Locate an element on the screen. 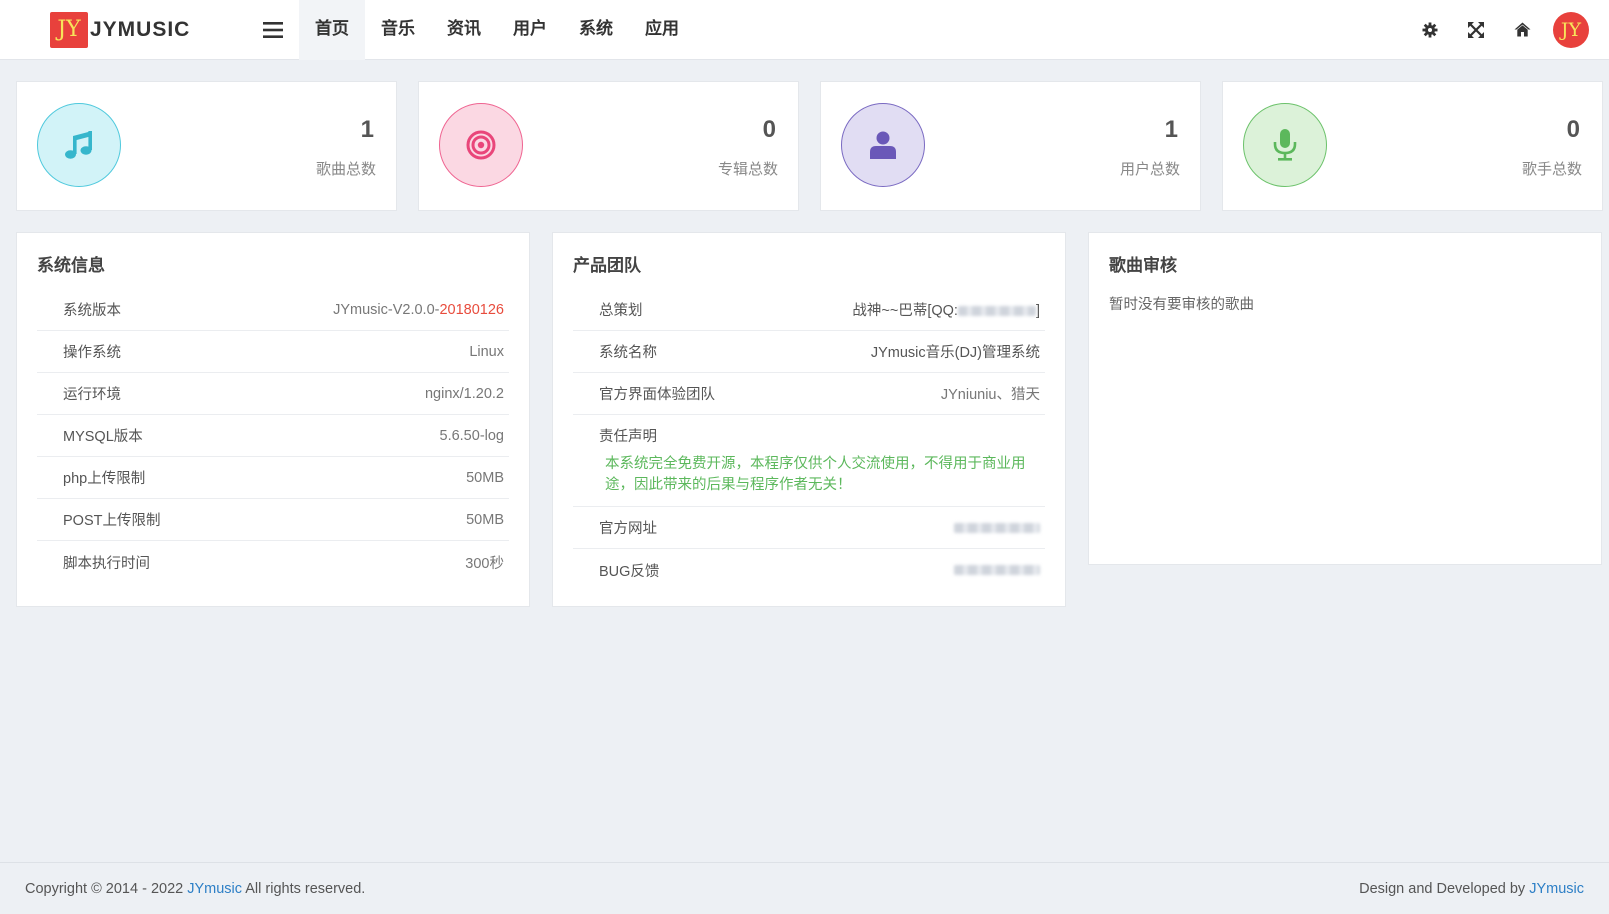 This screenshot has width=1609, height=914. team-value: JYmusic音乐(DJ)管理系统 is located at coordinates (955, 353).